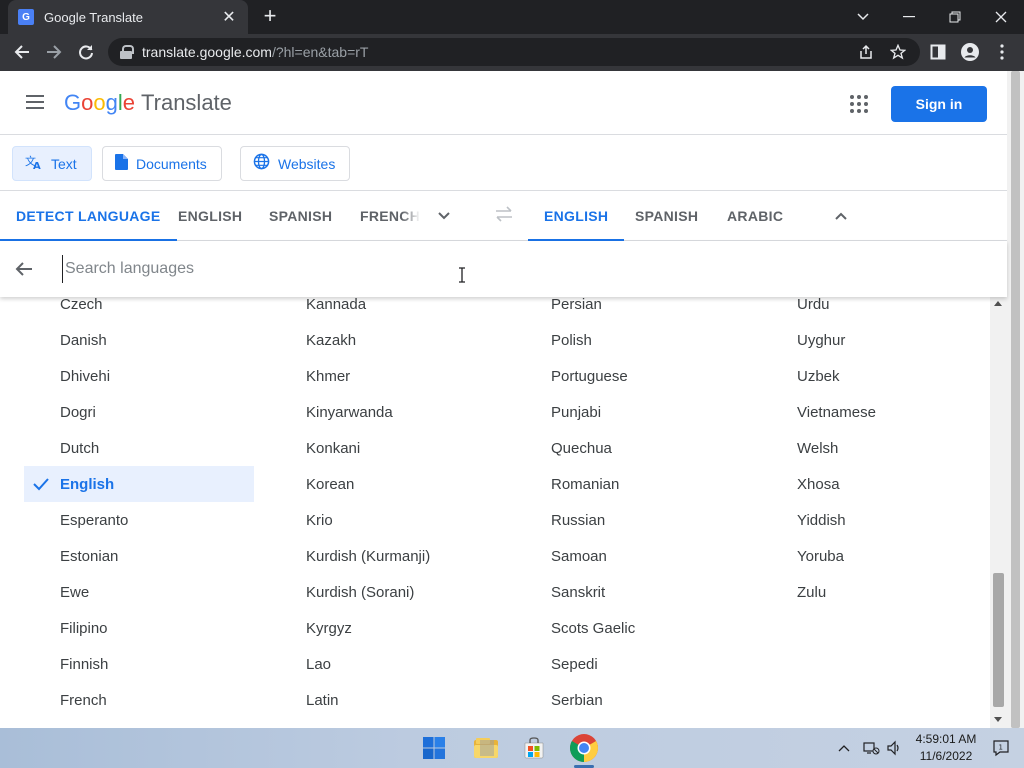 This screenshot has height=768, width=1024. What do you see at coordinates (841, 216) in the screenshot?
I see `chevron-up-icon` at bounding box center [841, 216].